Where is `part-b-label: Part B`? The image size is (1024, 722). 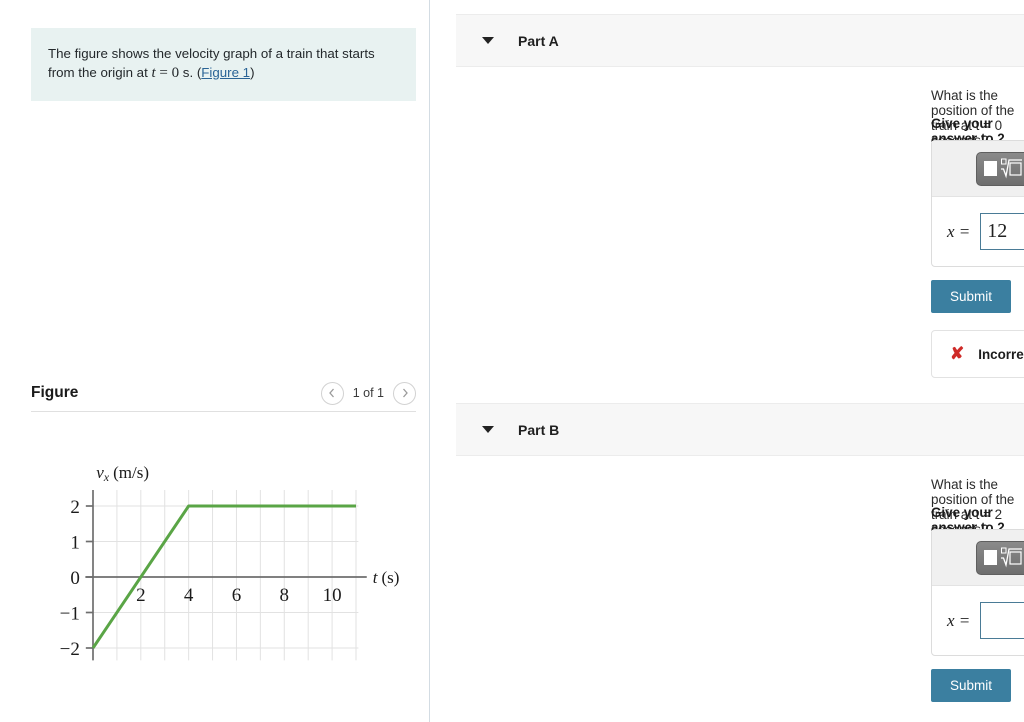 part-b-label: Part B is located at coordinates (539, 429).